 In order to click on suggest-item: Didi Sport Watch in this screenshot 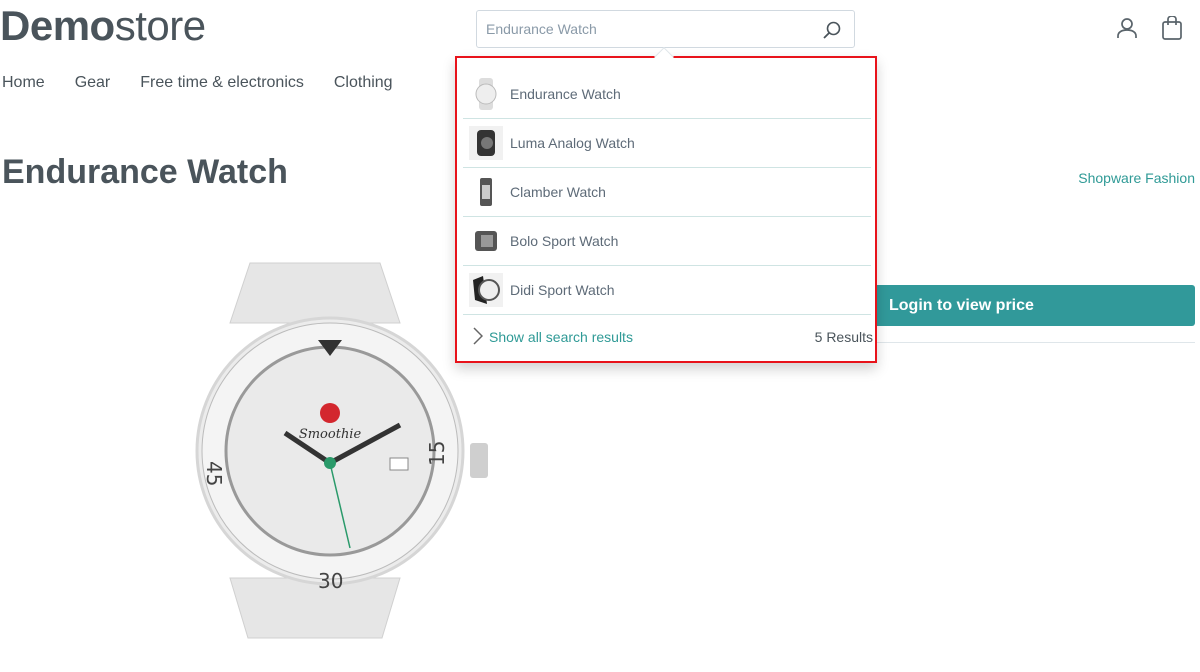, I will do `click(667, 290)`.